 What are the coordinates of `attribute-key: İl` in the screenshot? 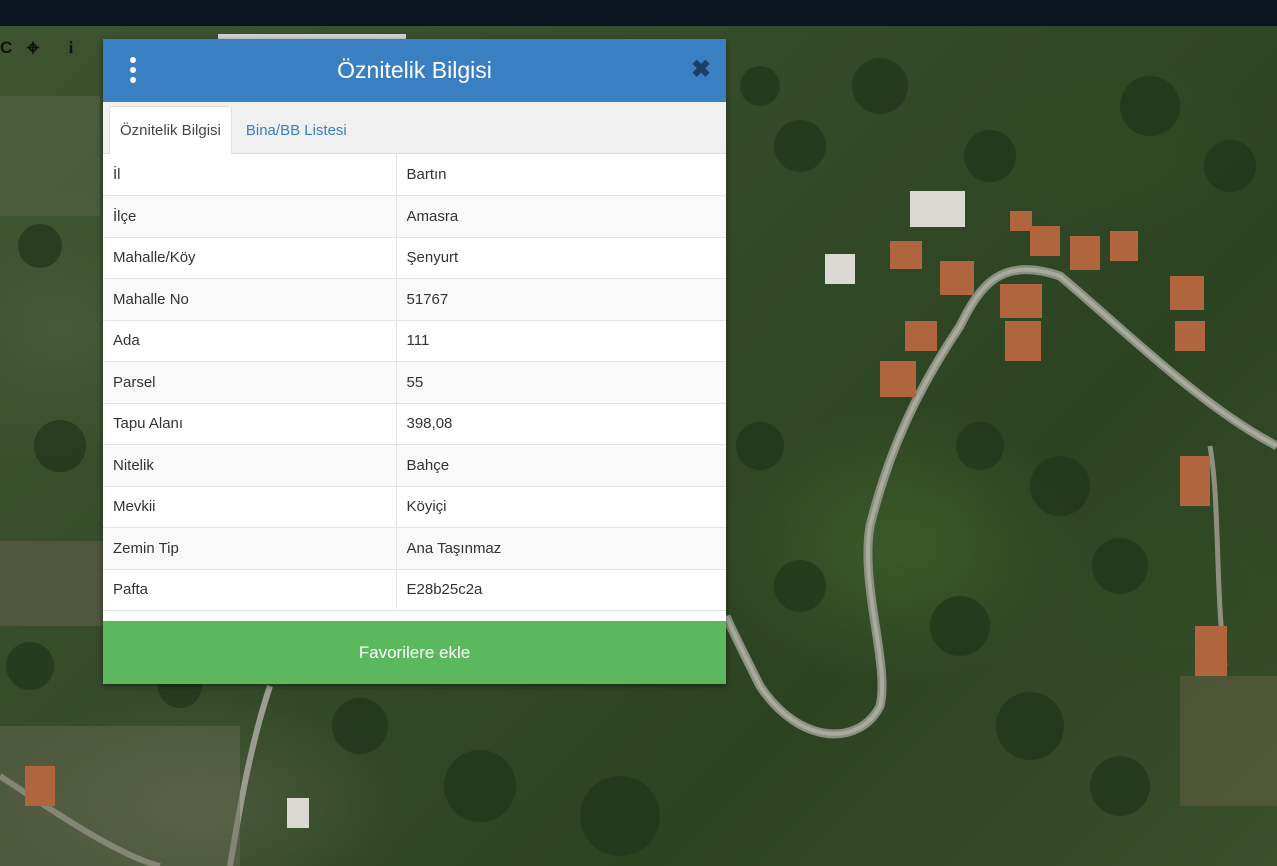 It's located at (250, 175).